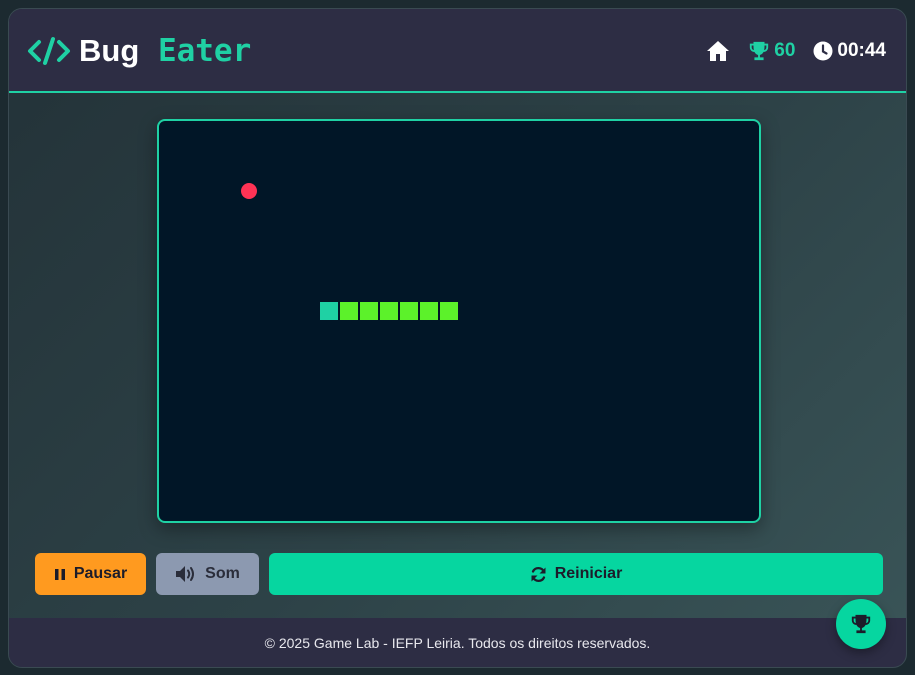 Image resolution: width=915 pixels, height=675 pixels. Describe the element at coordinates (109, 50) in the screenshot. I see `title-part-bug: Bug` at that location.